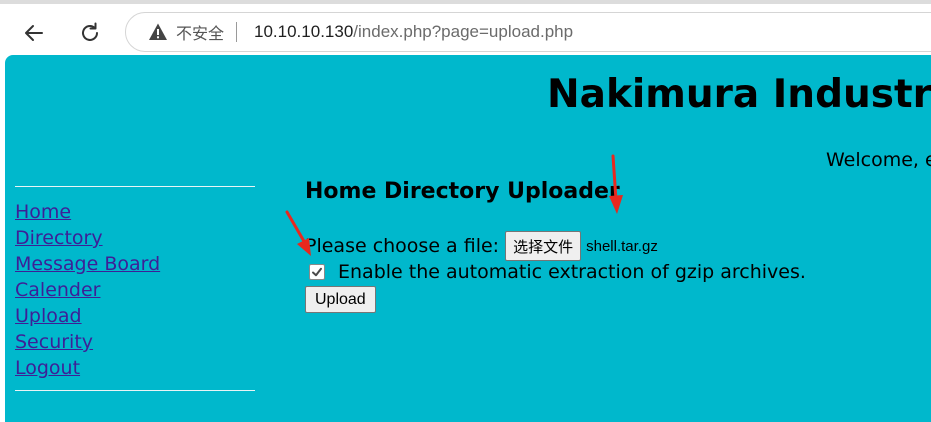 The image size is (931, 422). I want to click on extract-gzip-checkbox, so click(317, 272).